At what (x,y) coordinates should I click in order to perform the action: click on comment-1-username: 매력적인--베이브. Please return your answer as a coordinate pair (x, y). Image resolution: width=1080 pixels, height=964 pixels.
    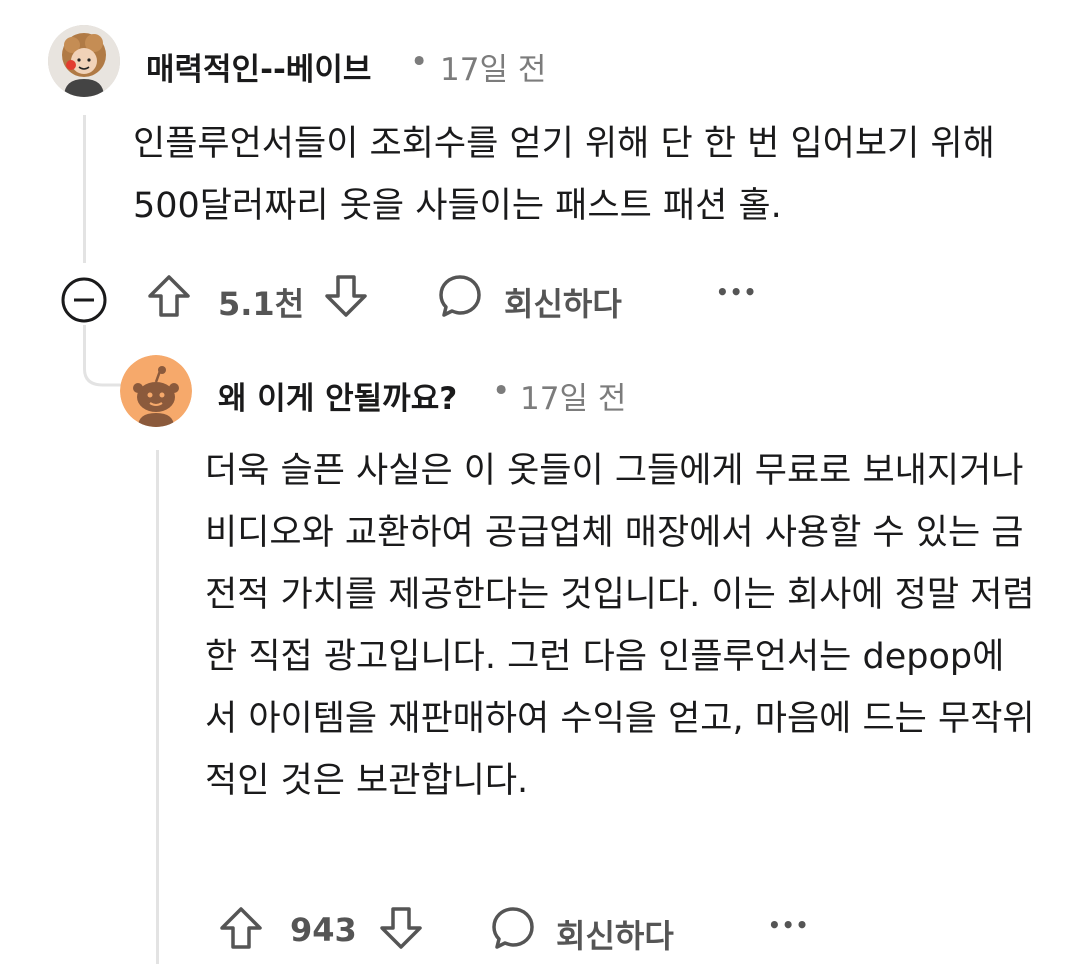
    Looking at the image, I should click on (258, 66).